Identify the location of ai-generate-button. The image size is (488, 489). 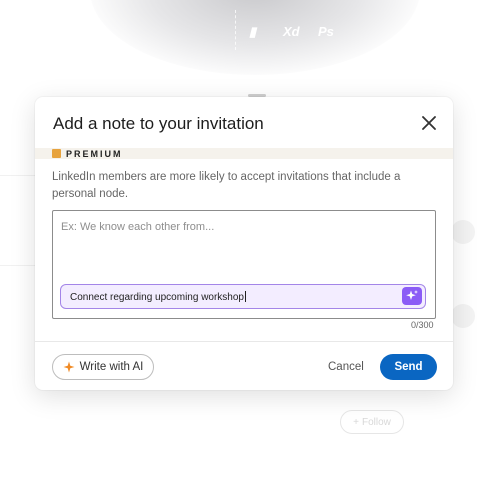
(412, 296).